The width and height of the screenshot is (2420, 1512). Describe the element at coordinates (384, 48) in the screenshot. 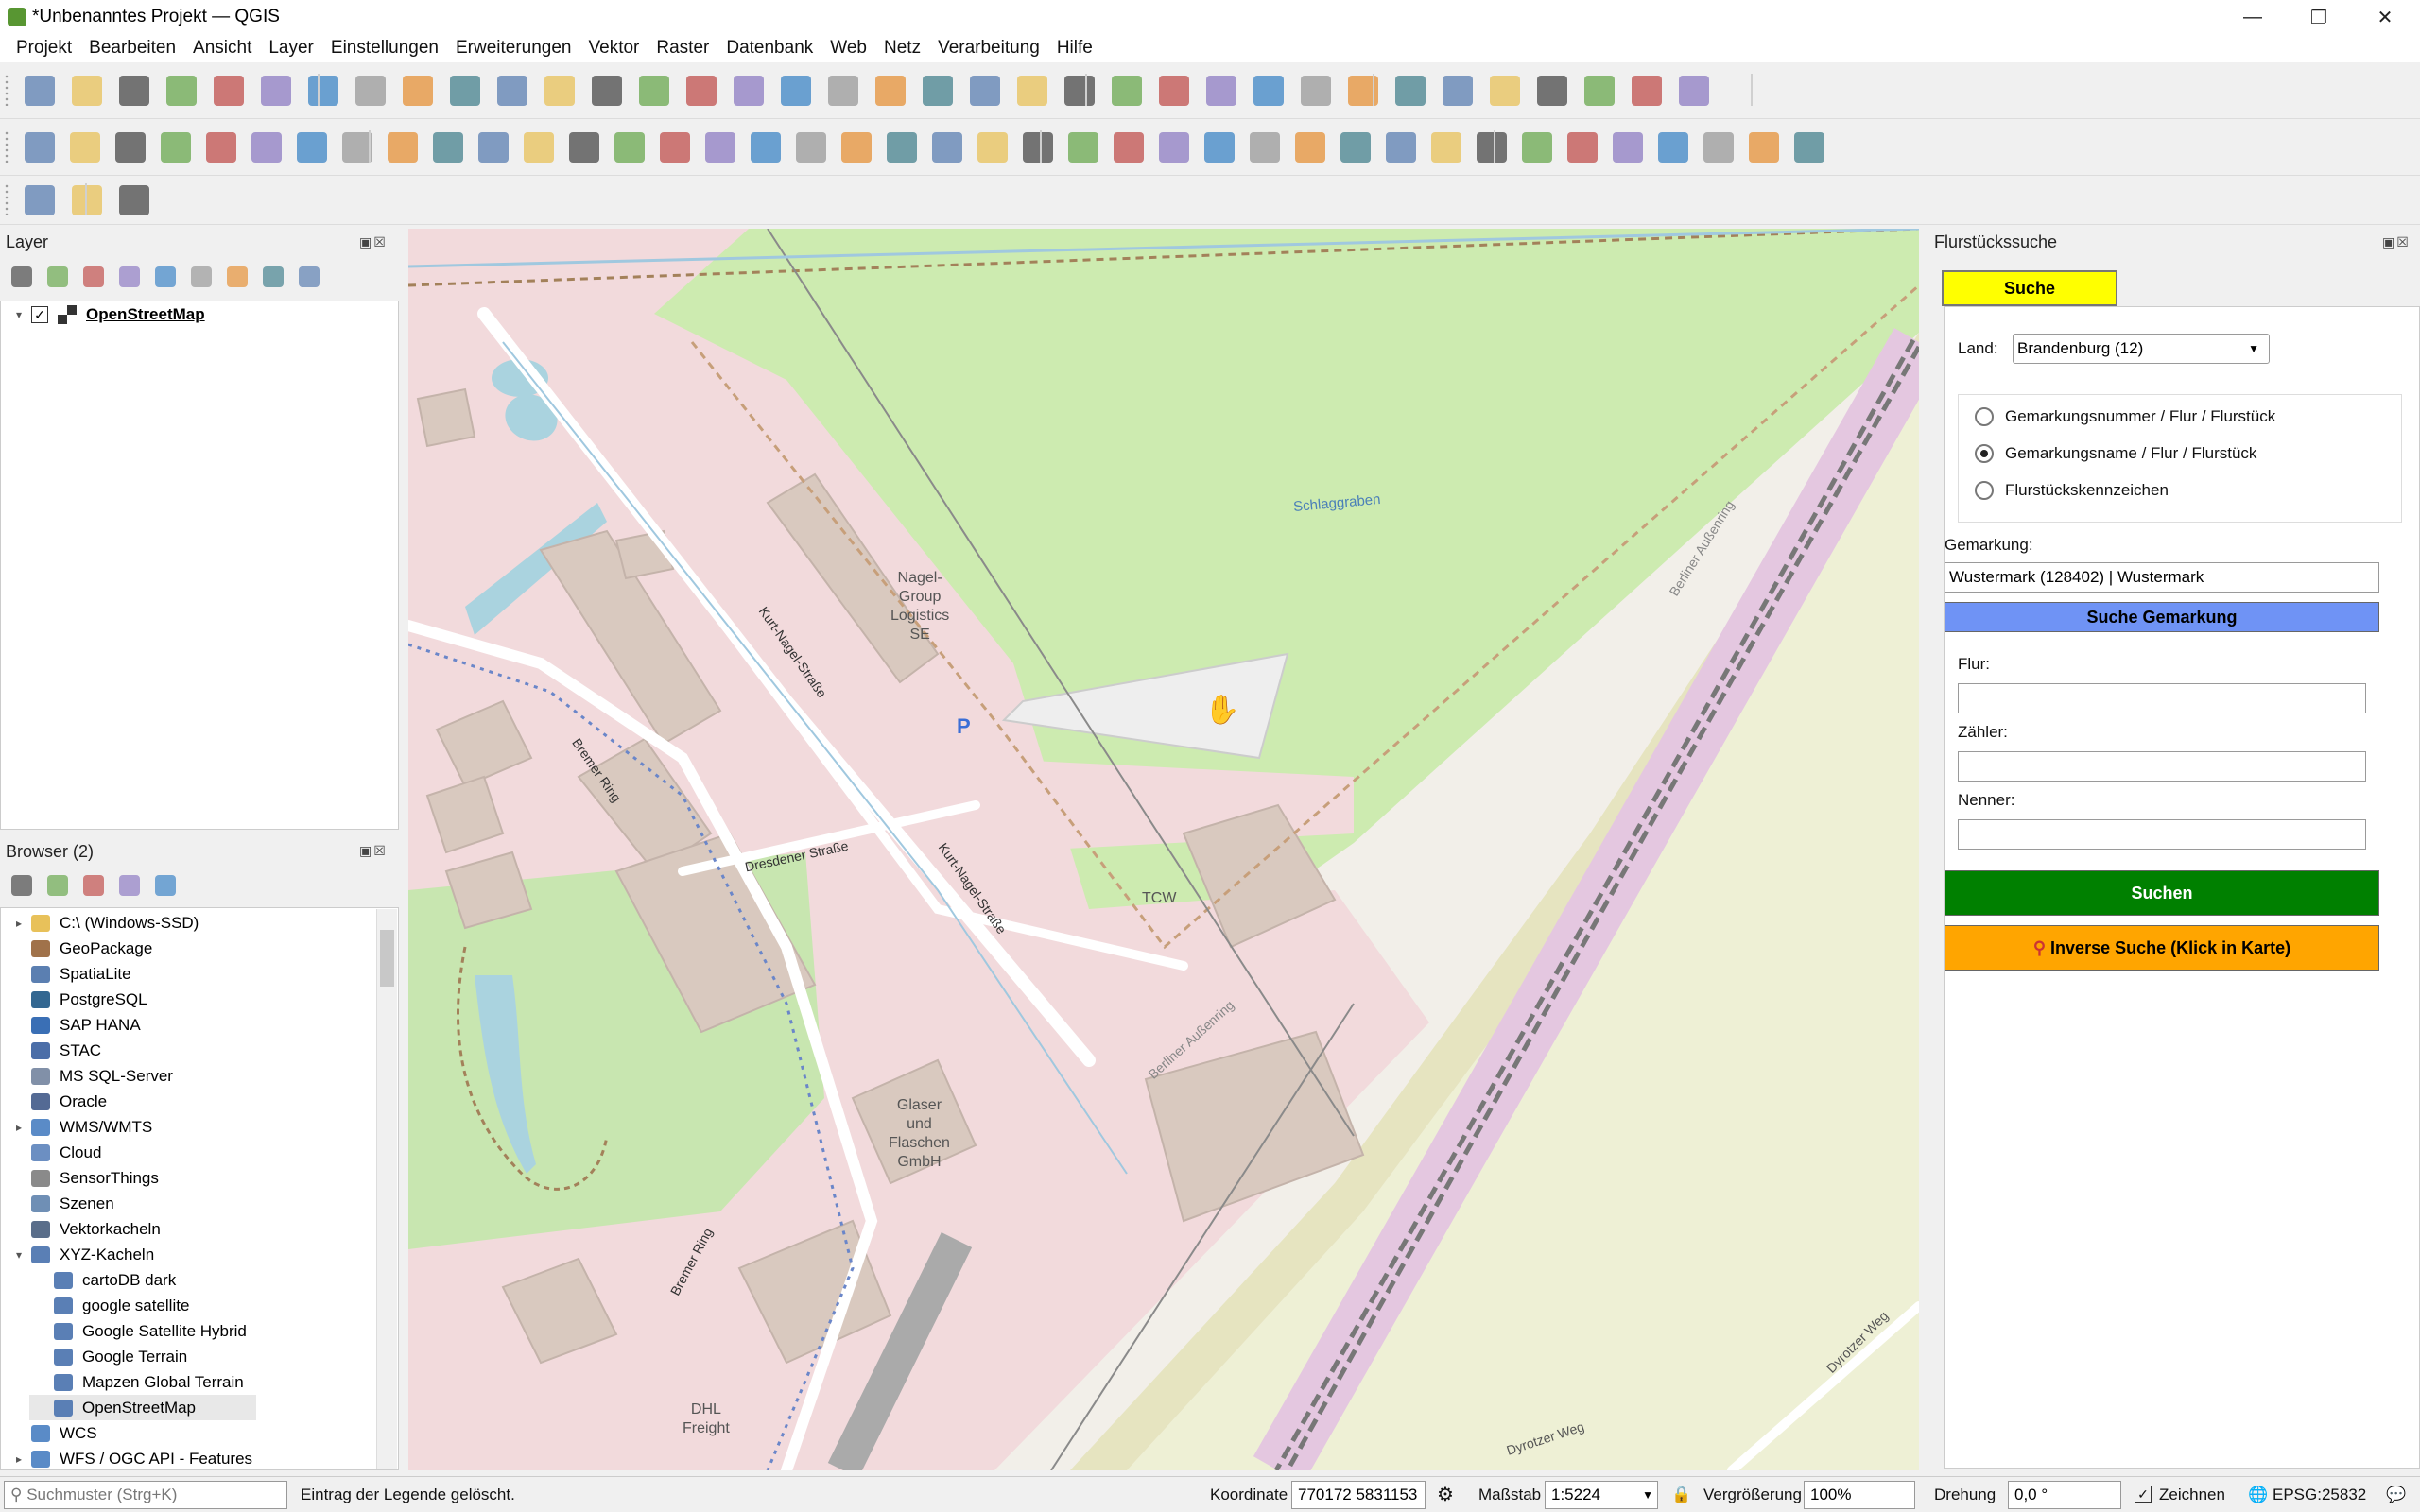

I see `menu-einstellungen: Einstellungen` at that location.